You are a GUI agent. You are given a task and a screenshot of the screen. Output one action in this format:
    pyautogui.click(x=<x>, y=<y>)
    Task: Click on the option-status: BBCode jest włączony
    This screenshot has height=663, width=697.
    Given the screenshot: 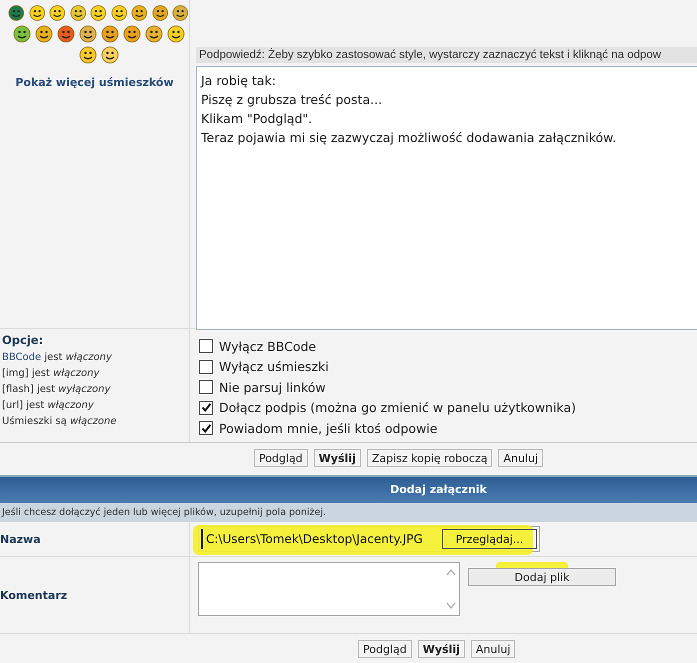 What is the action you would take?
    pyautogui.click(x=57, y=357)
    